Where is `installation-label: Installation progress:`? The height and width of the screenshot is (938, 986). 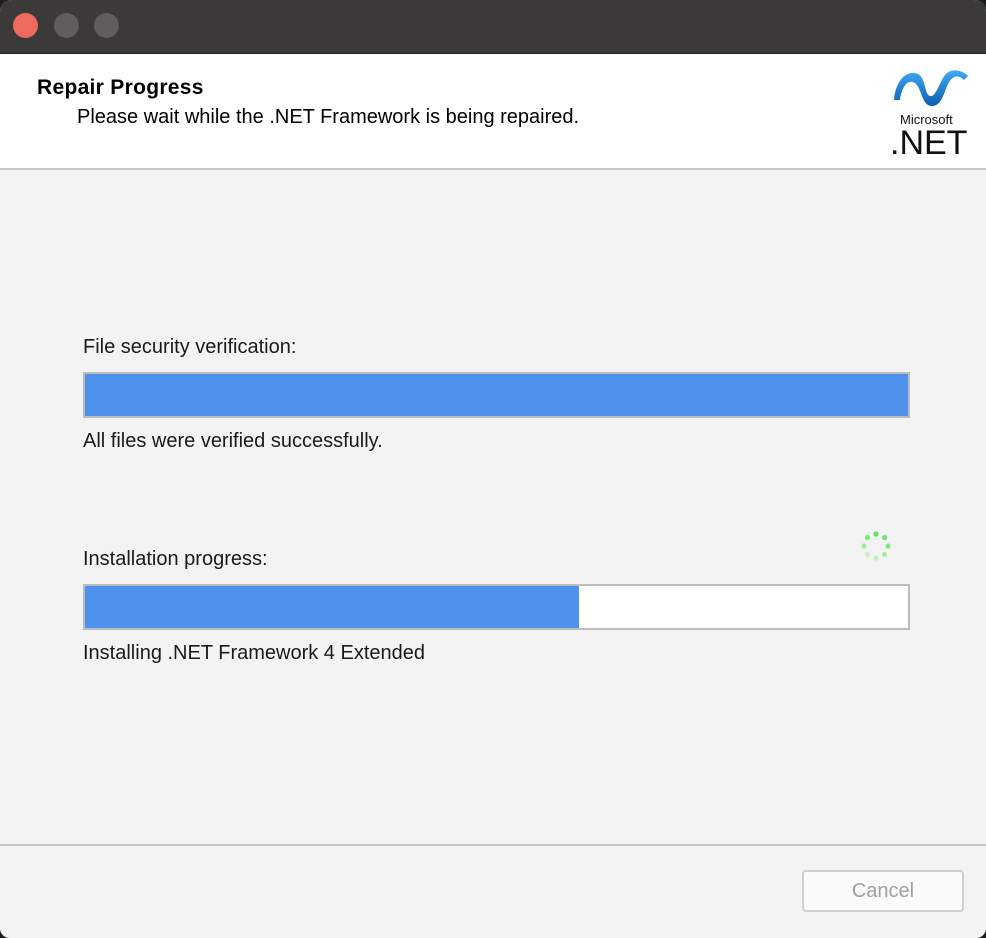 installation-label: Installation progress: is located at coordinates (175, 559).